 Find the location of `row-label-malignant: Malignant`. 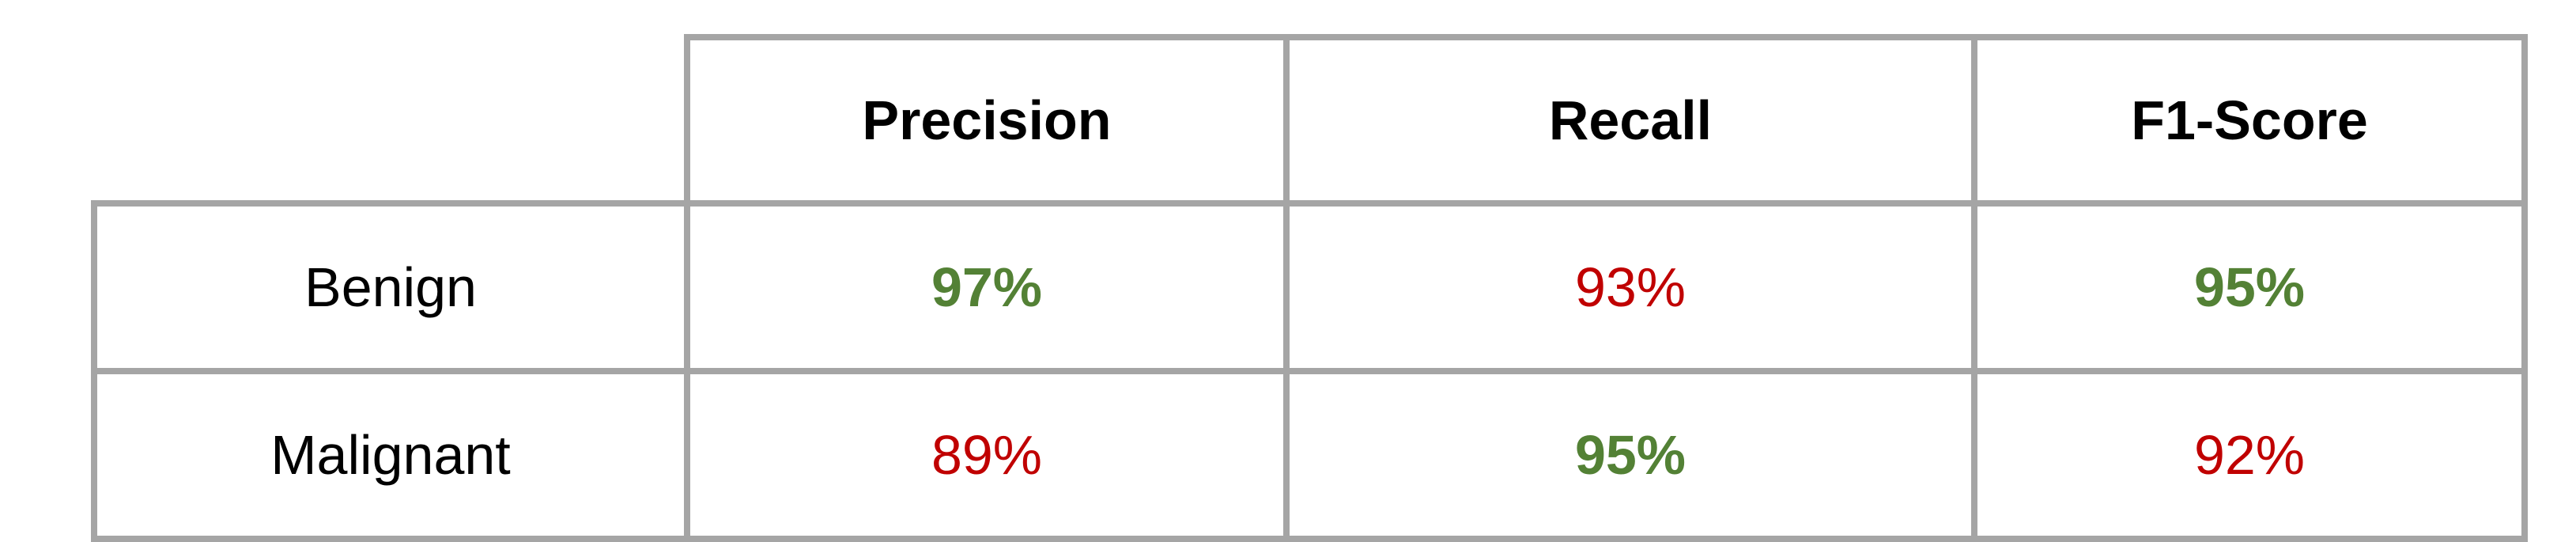

row-label-malignant: Malignant is located at coordinates (390, 455).